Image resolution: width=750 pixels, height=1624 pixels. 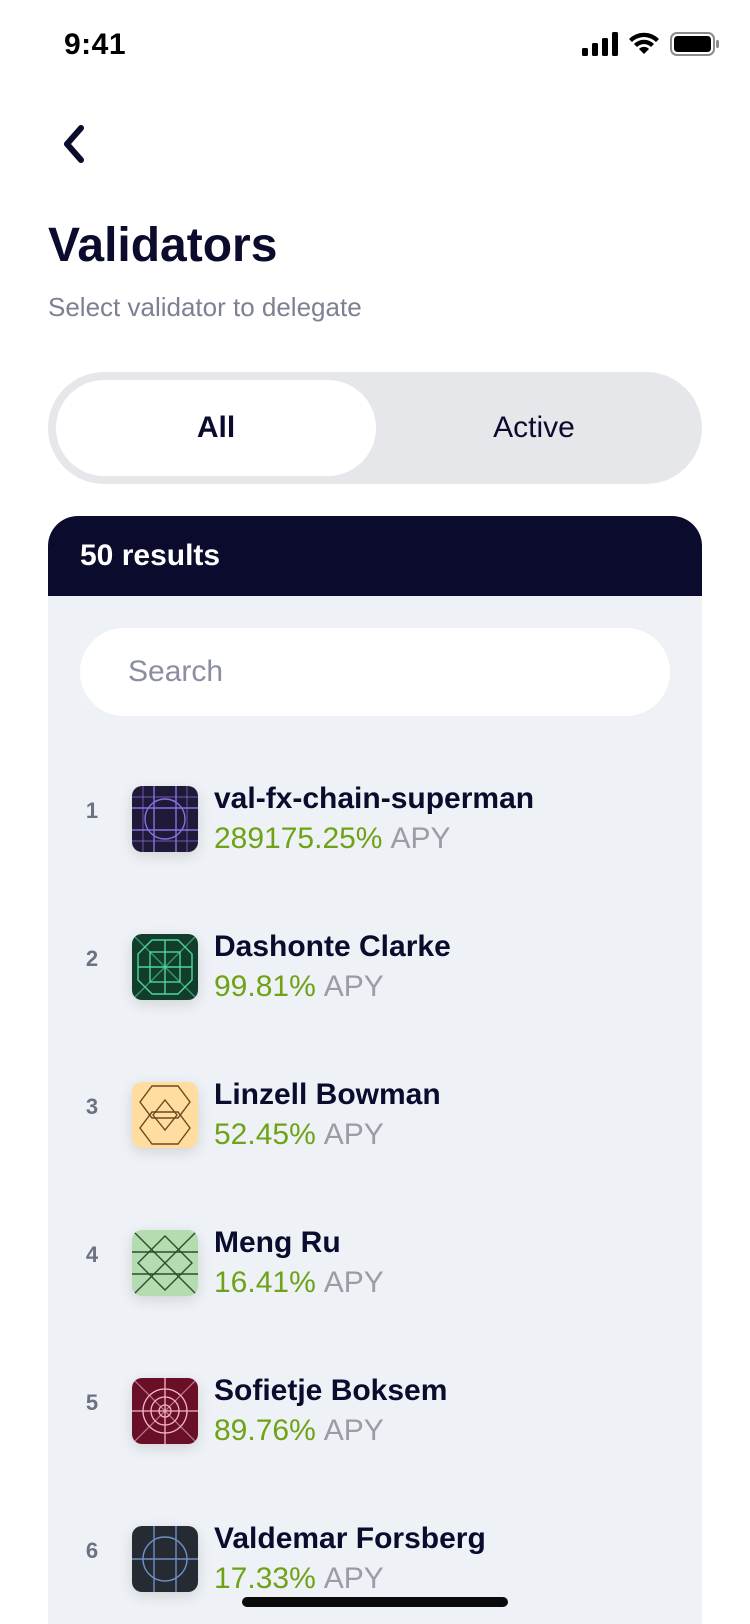 What do you see at coordinates (375, 820) in the screenshot?
I see `validator-row: 1 val-fx-chain-superman 289175.25% APY` at bounding box center [375, 820].